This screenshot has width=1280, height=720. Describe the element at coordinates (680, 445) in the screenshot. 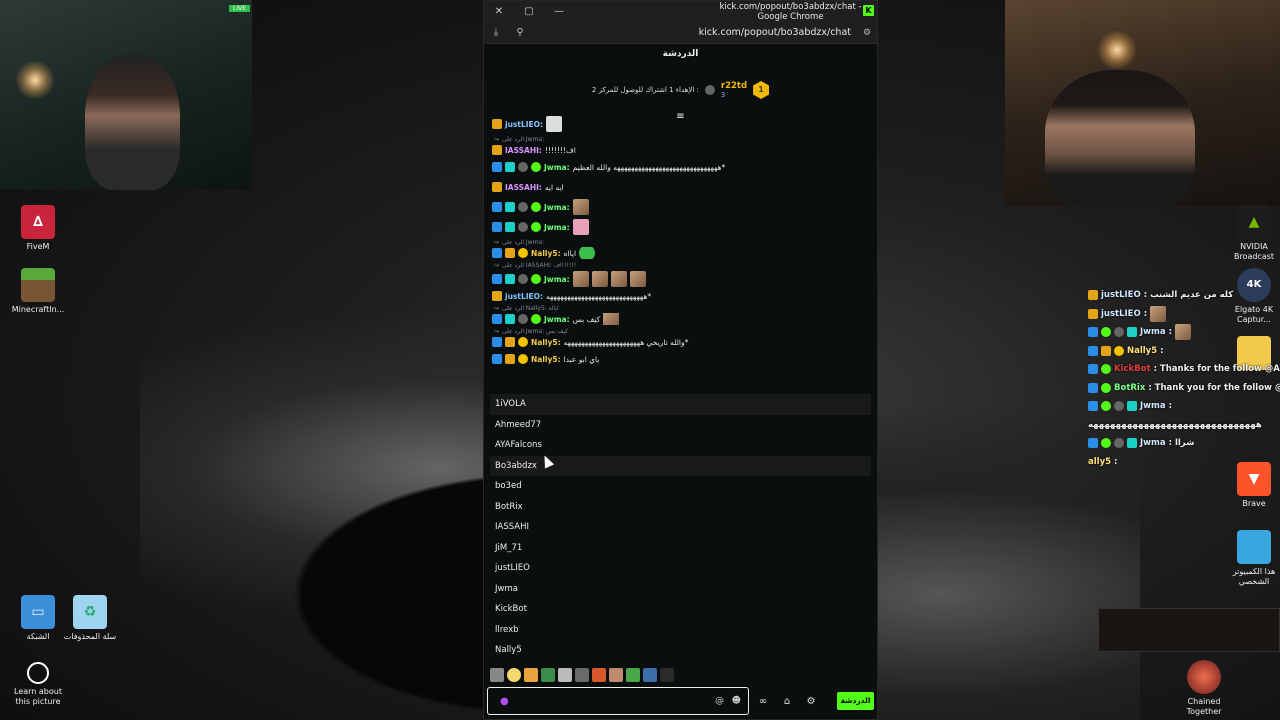

I see `mention-option: AYAFalcons` at that location.